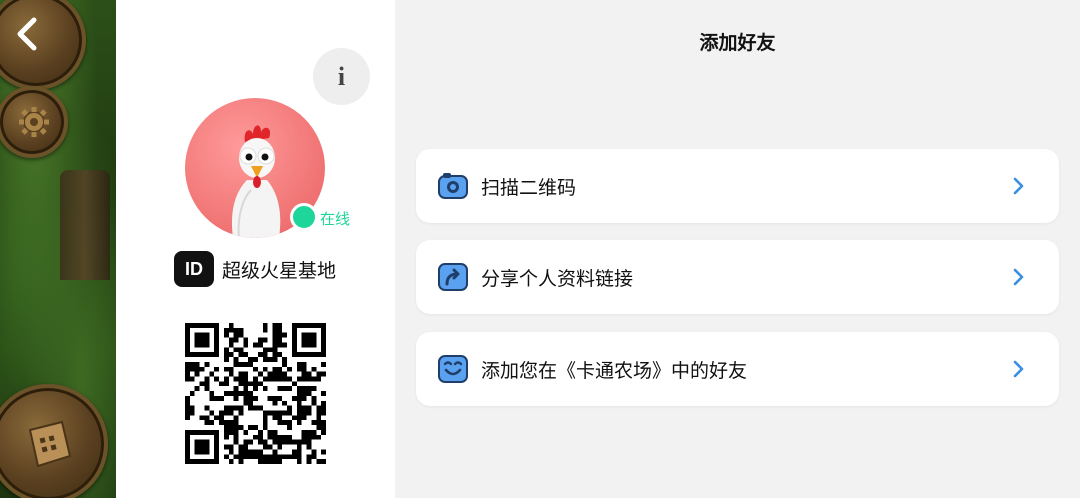 The height and width of the screenshot is (498, 1080). I want to click on camera-icon, so click(453, 186).